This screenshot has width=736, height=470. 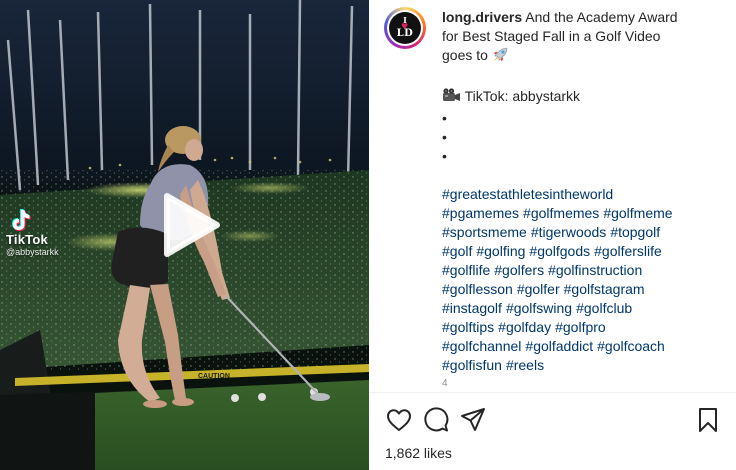 I want to click on hashtag-link: #golftips, so click(x=468, y=327).